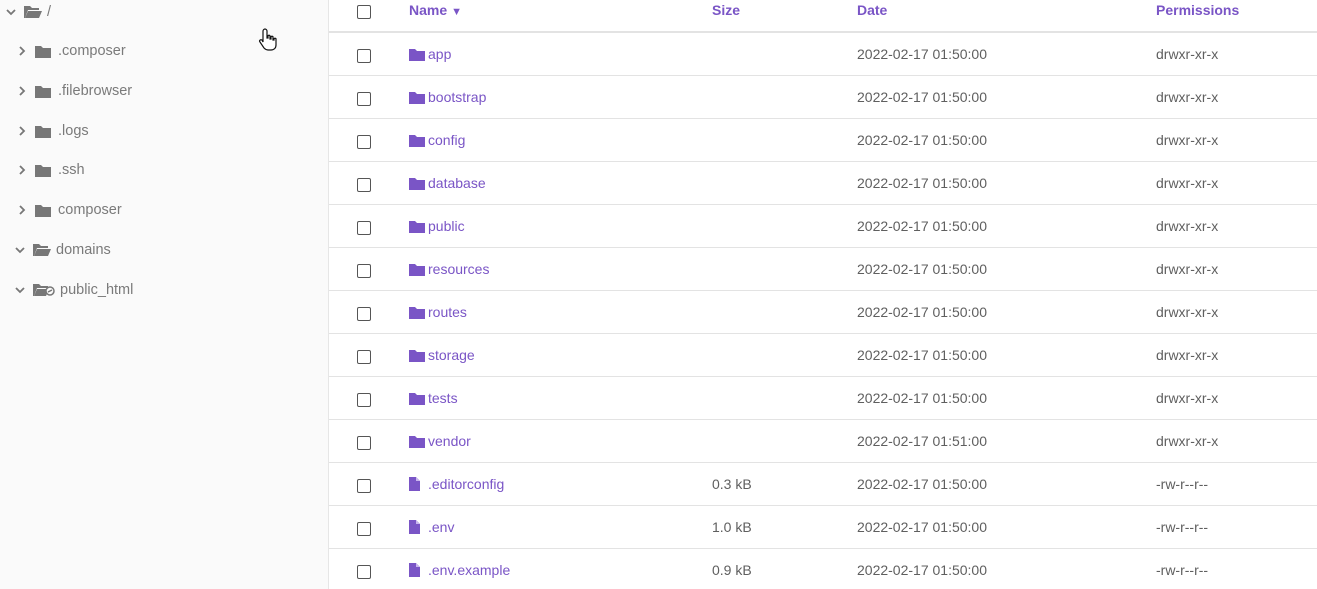 The width and height of the screenshot is (1317, 589). Describe the element at coordinates (97, 290) in the screenshot. I see `tree-item-label: public_html` at that location.